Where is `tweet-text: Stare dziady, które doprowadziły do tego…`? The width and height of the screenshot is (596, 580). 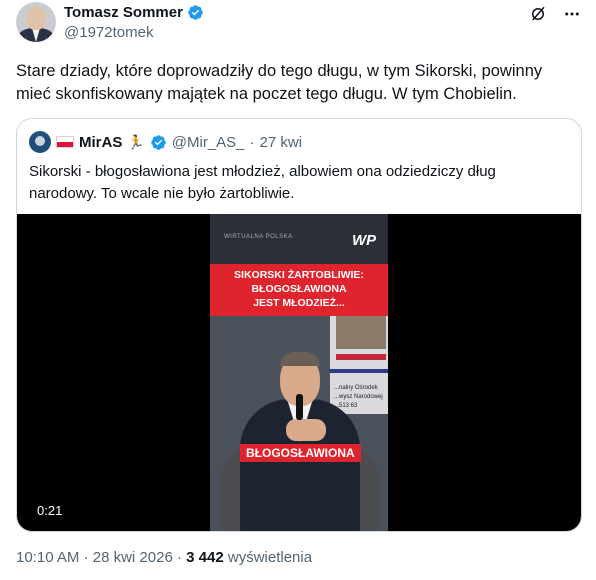
tweet-text: Stare dziady, które doprowadziły do tego… is located at coordinates (296, 83).